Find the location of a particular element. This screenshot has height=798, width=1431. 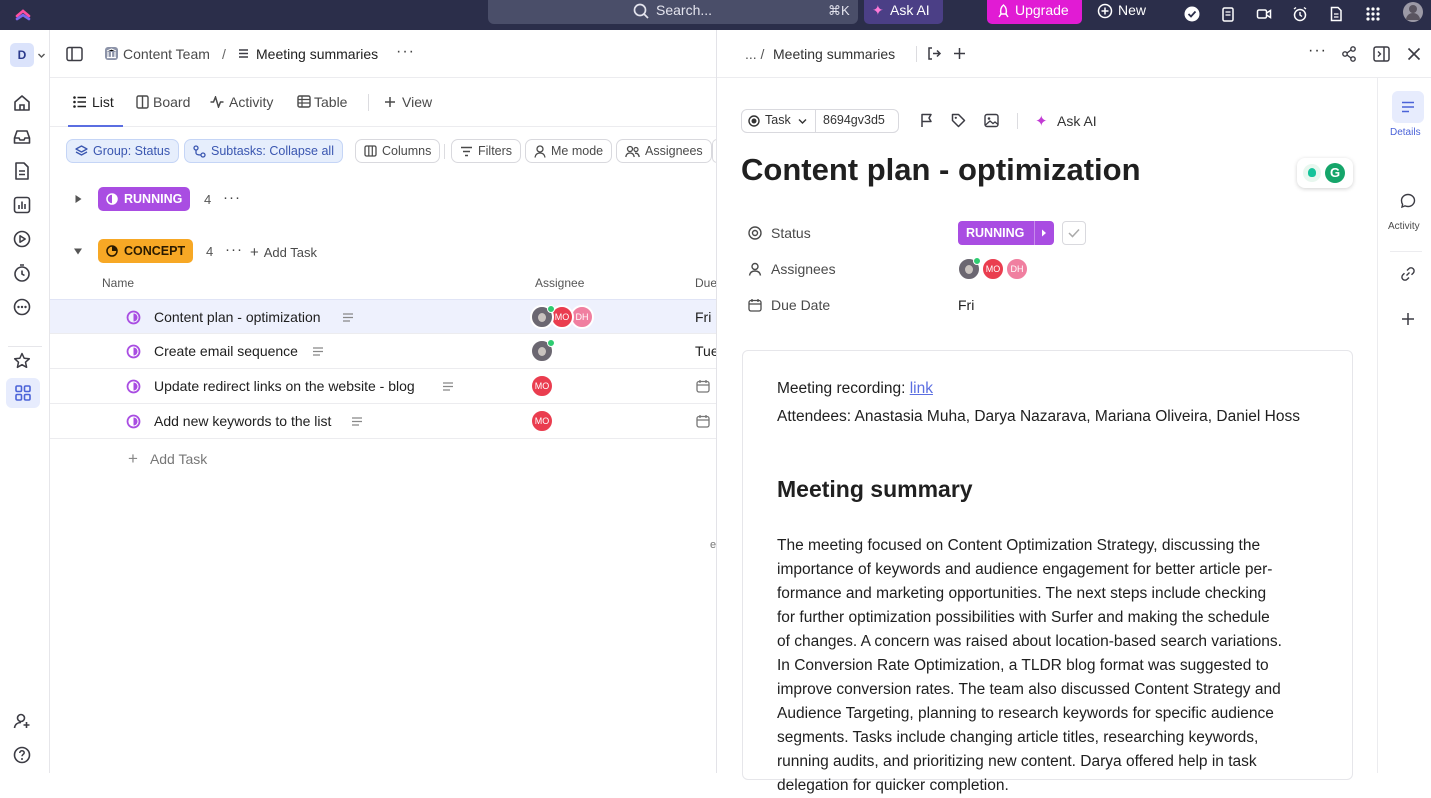

tag-icon is located at coordinates (958, 120).